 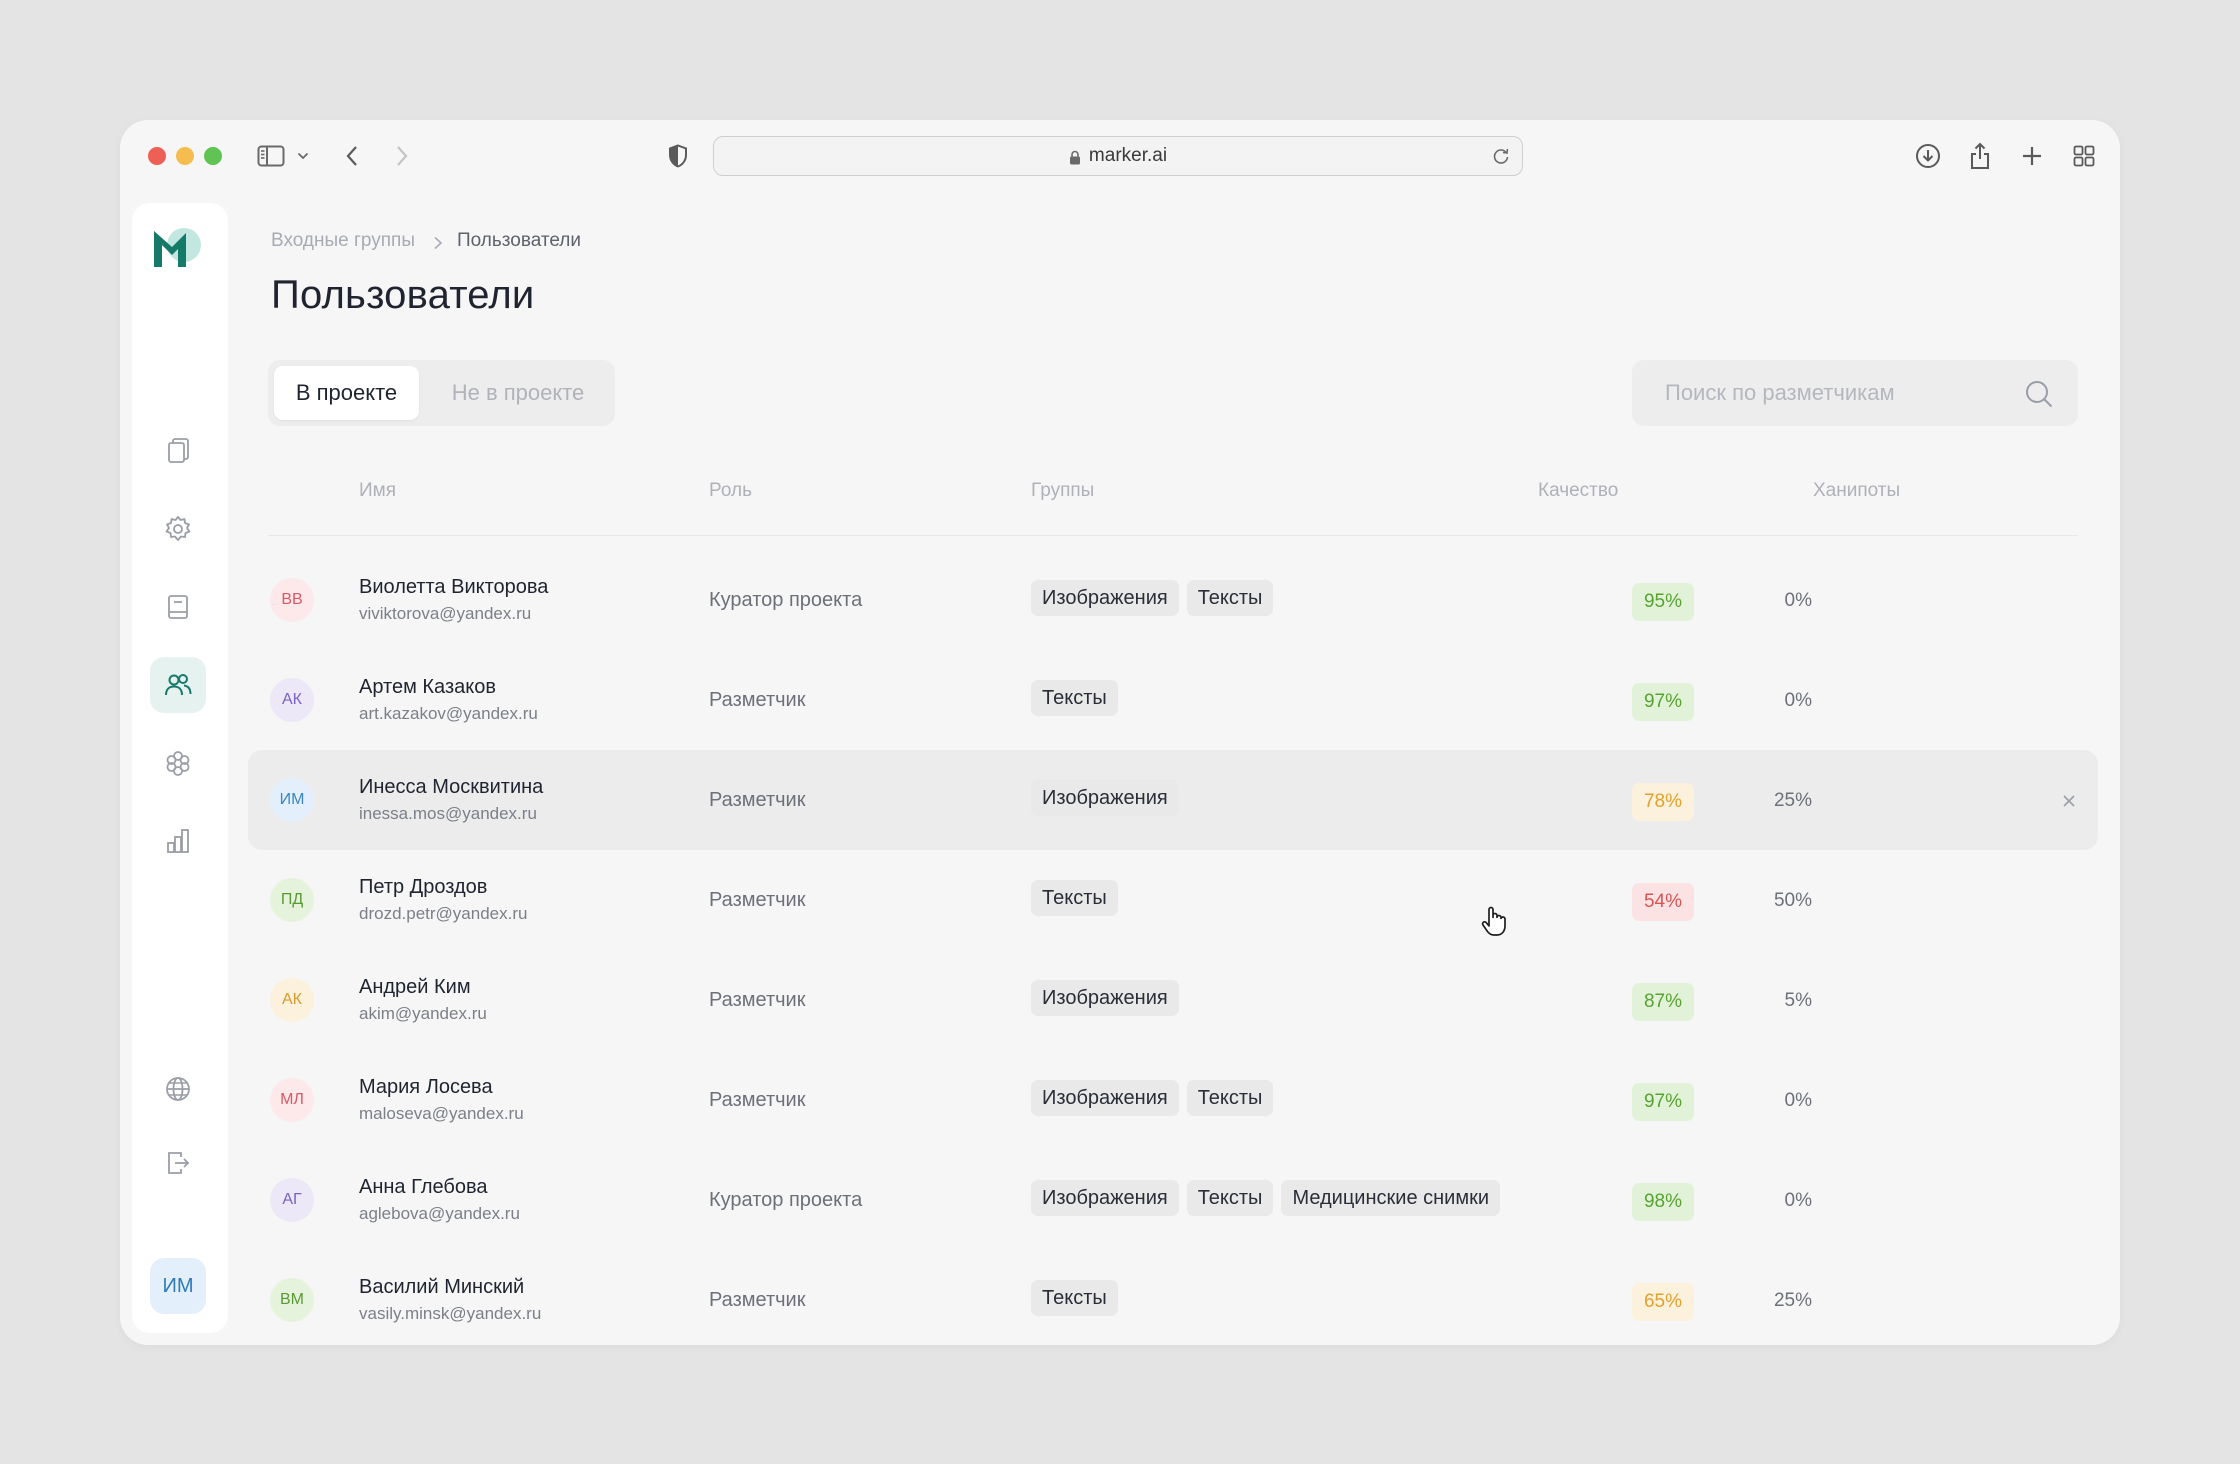 I want to click on tab-overview-icon, so click(x=2084, y=156).